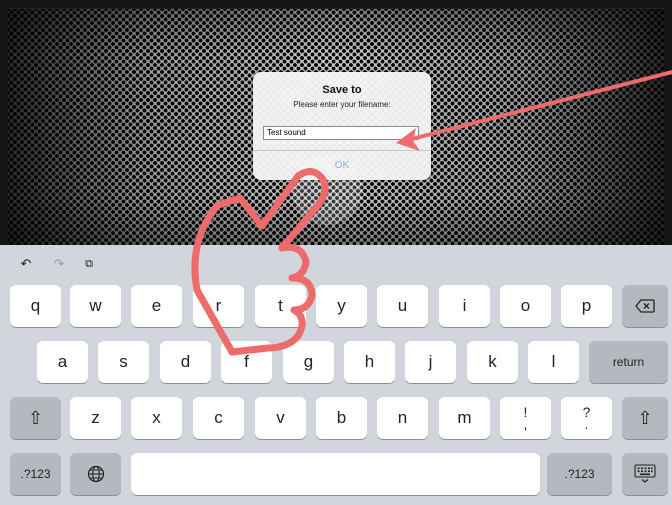  What do you see at coordinates (341, 306) in the screenshot?
I see `key-y: y` at bounding box center [341, 306].